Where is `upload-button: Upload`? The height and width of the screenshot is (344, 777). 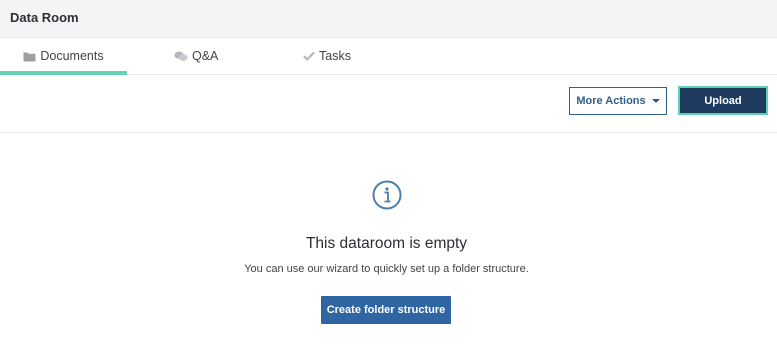 upload-button: Upload is located at coordinates (723, 100).